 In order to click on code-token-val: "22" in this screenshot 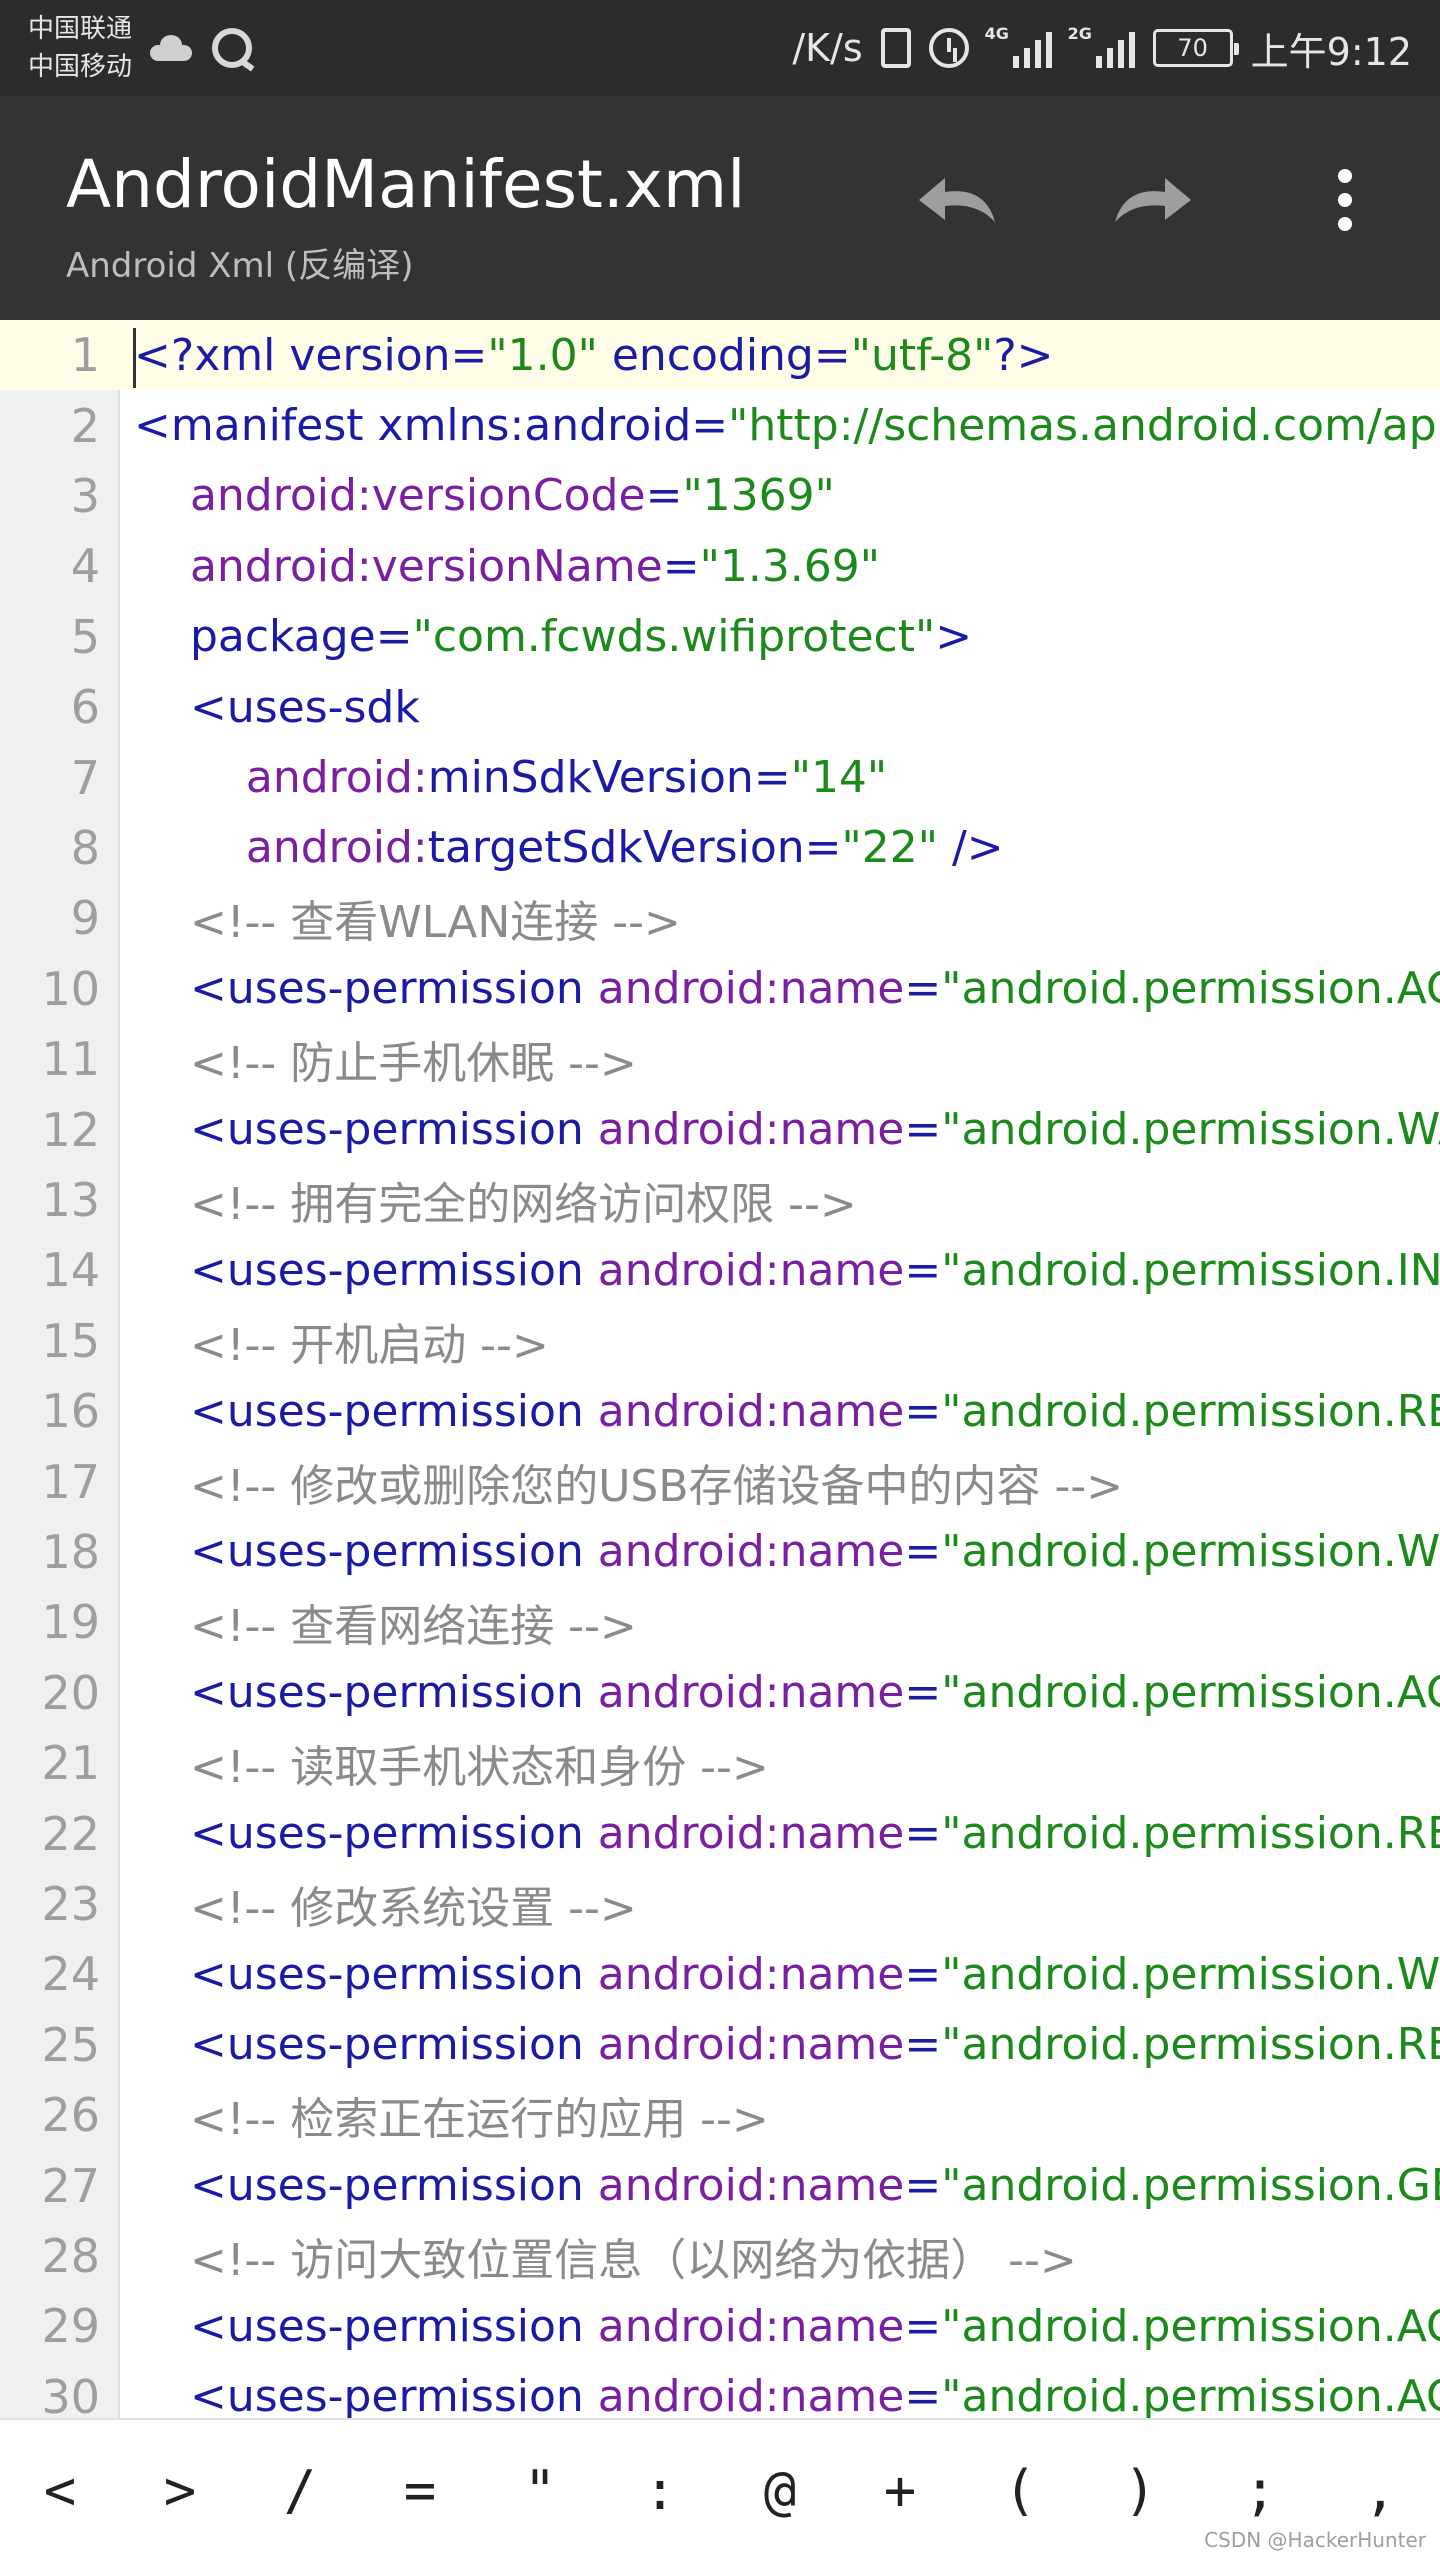, I will do `click(889, 848)`.